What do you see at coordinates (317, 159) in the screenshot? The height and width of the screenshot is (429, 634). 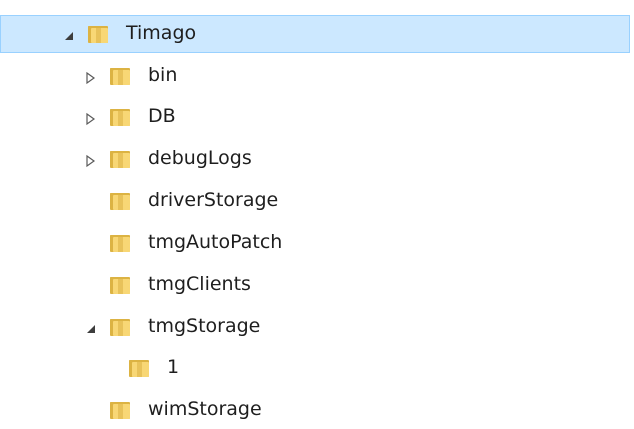 I see `tree-item-debuglogs: debugLogs` at bounding box center [317, 159].